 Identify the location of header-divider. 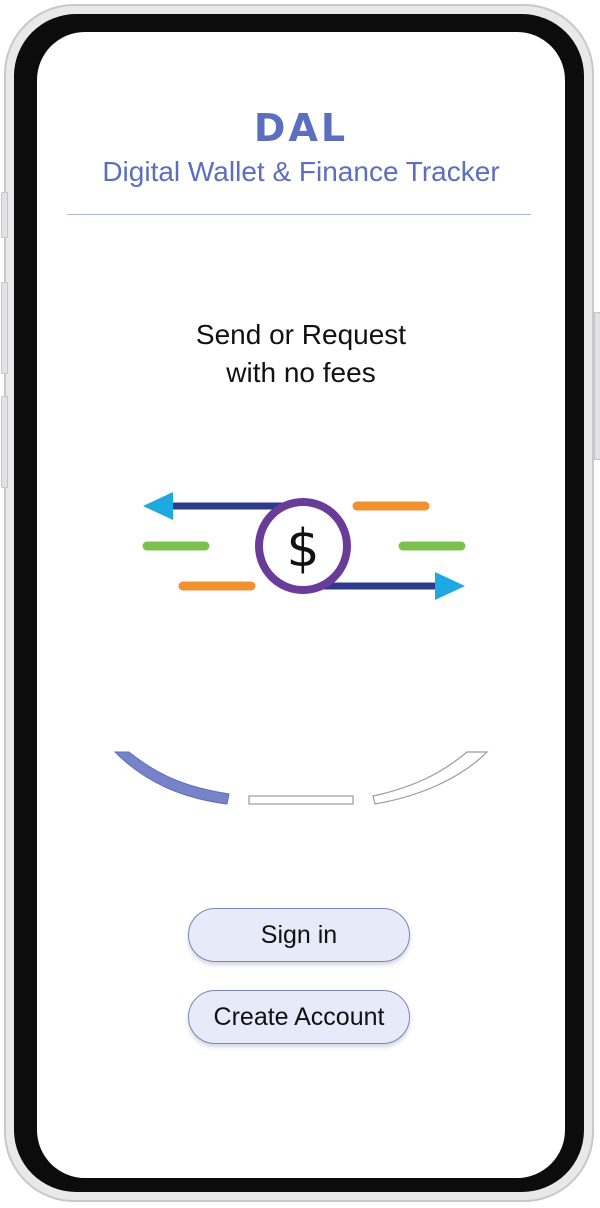
(299, 214).